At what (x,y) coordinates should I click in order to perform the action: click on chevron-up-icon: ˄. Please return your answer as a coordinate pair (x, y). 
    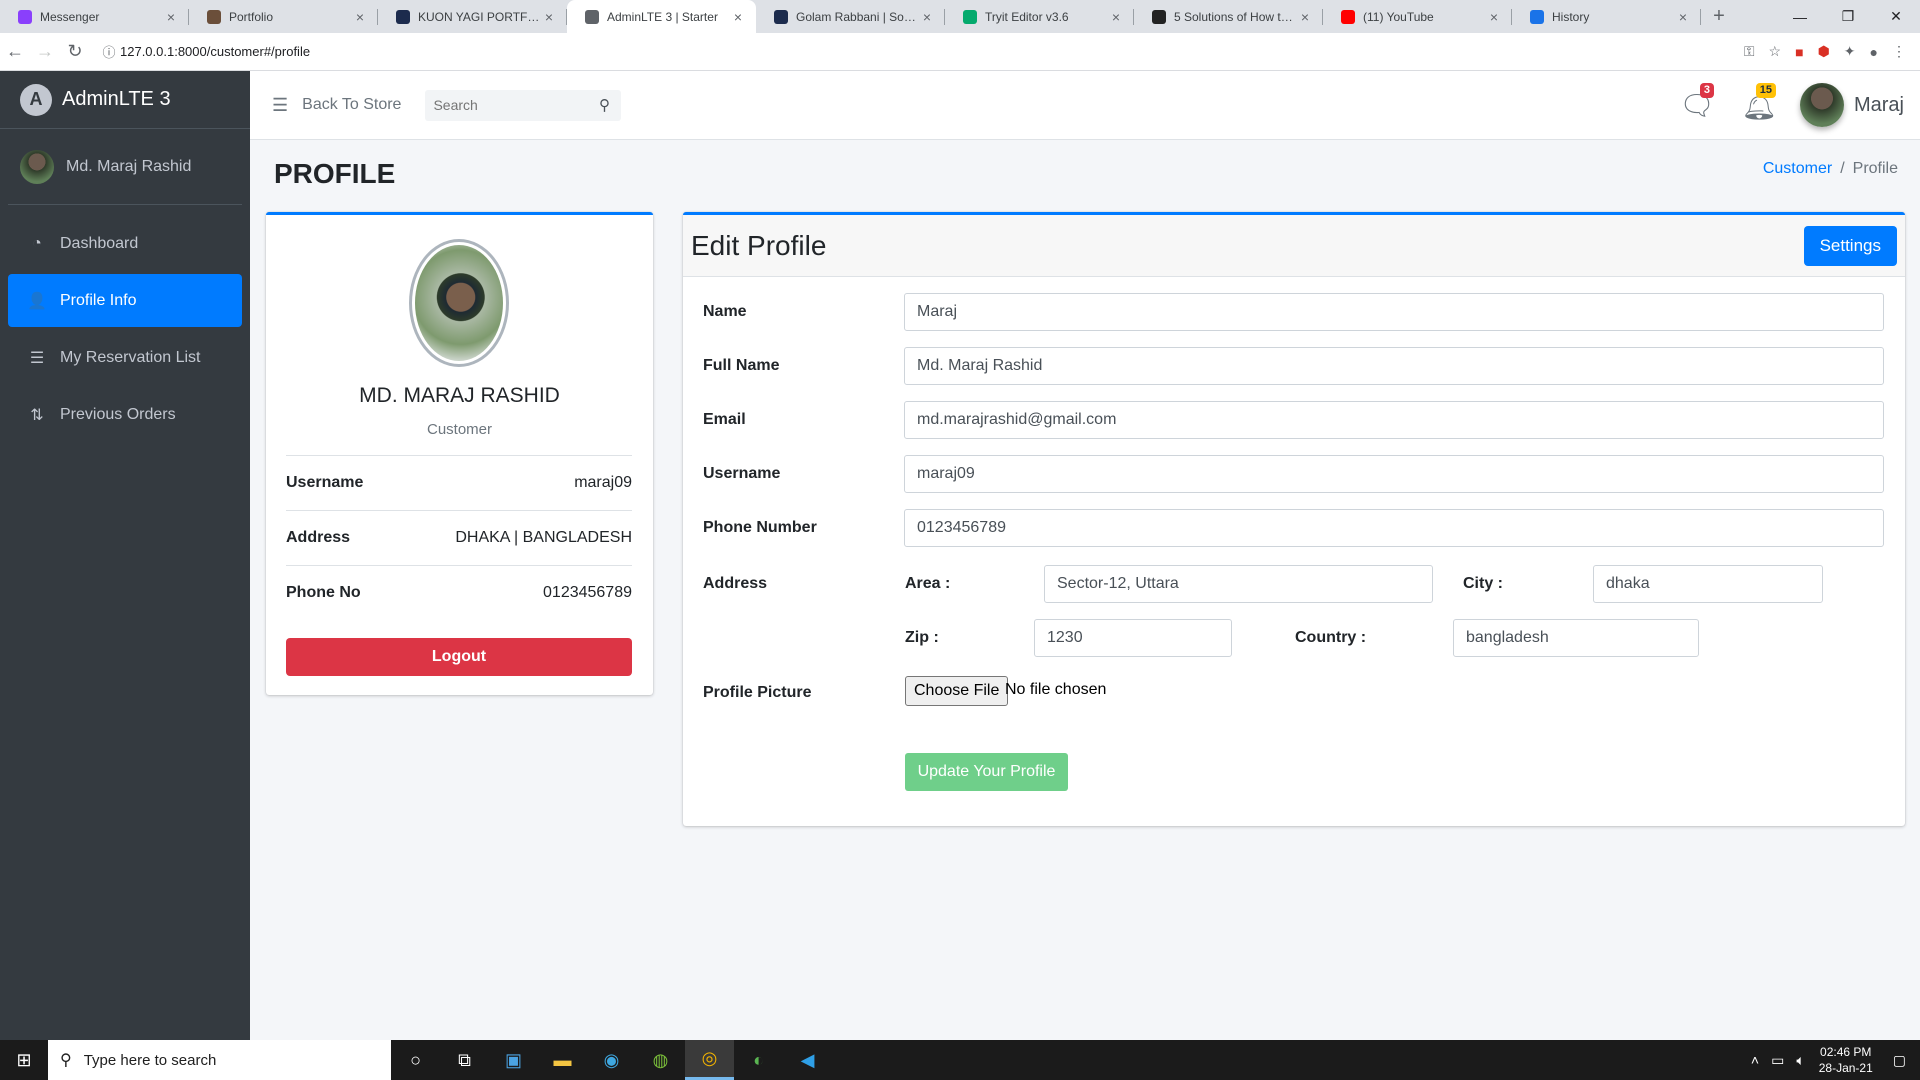
    Looking at the image, I should click on (1755, 1060).